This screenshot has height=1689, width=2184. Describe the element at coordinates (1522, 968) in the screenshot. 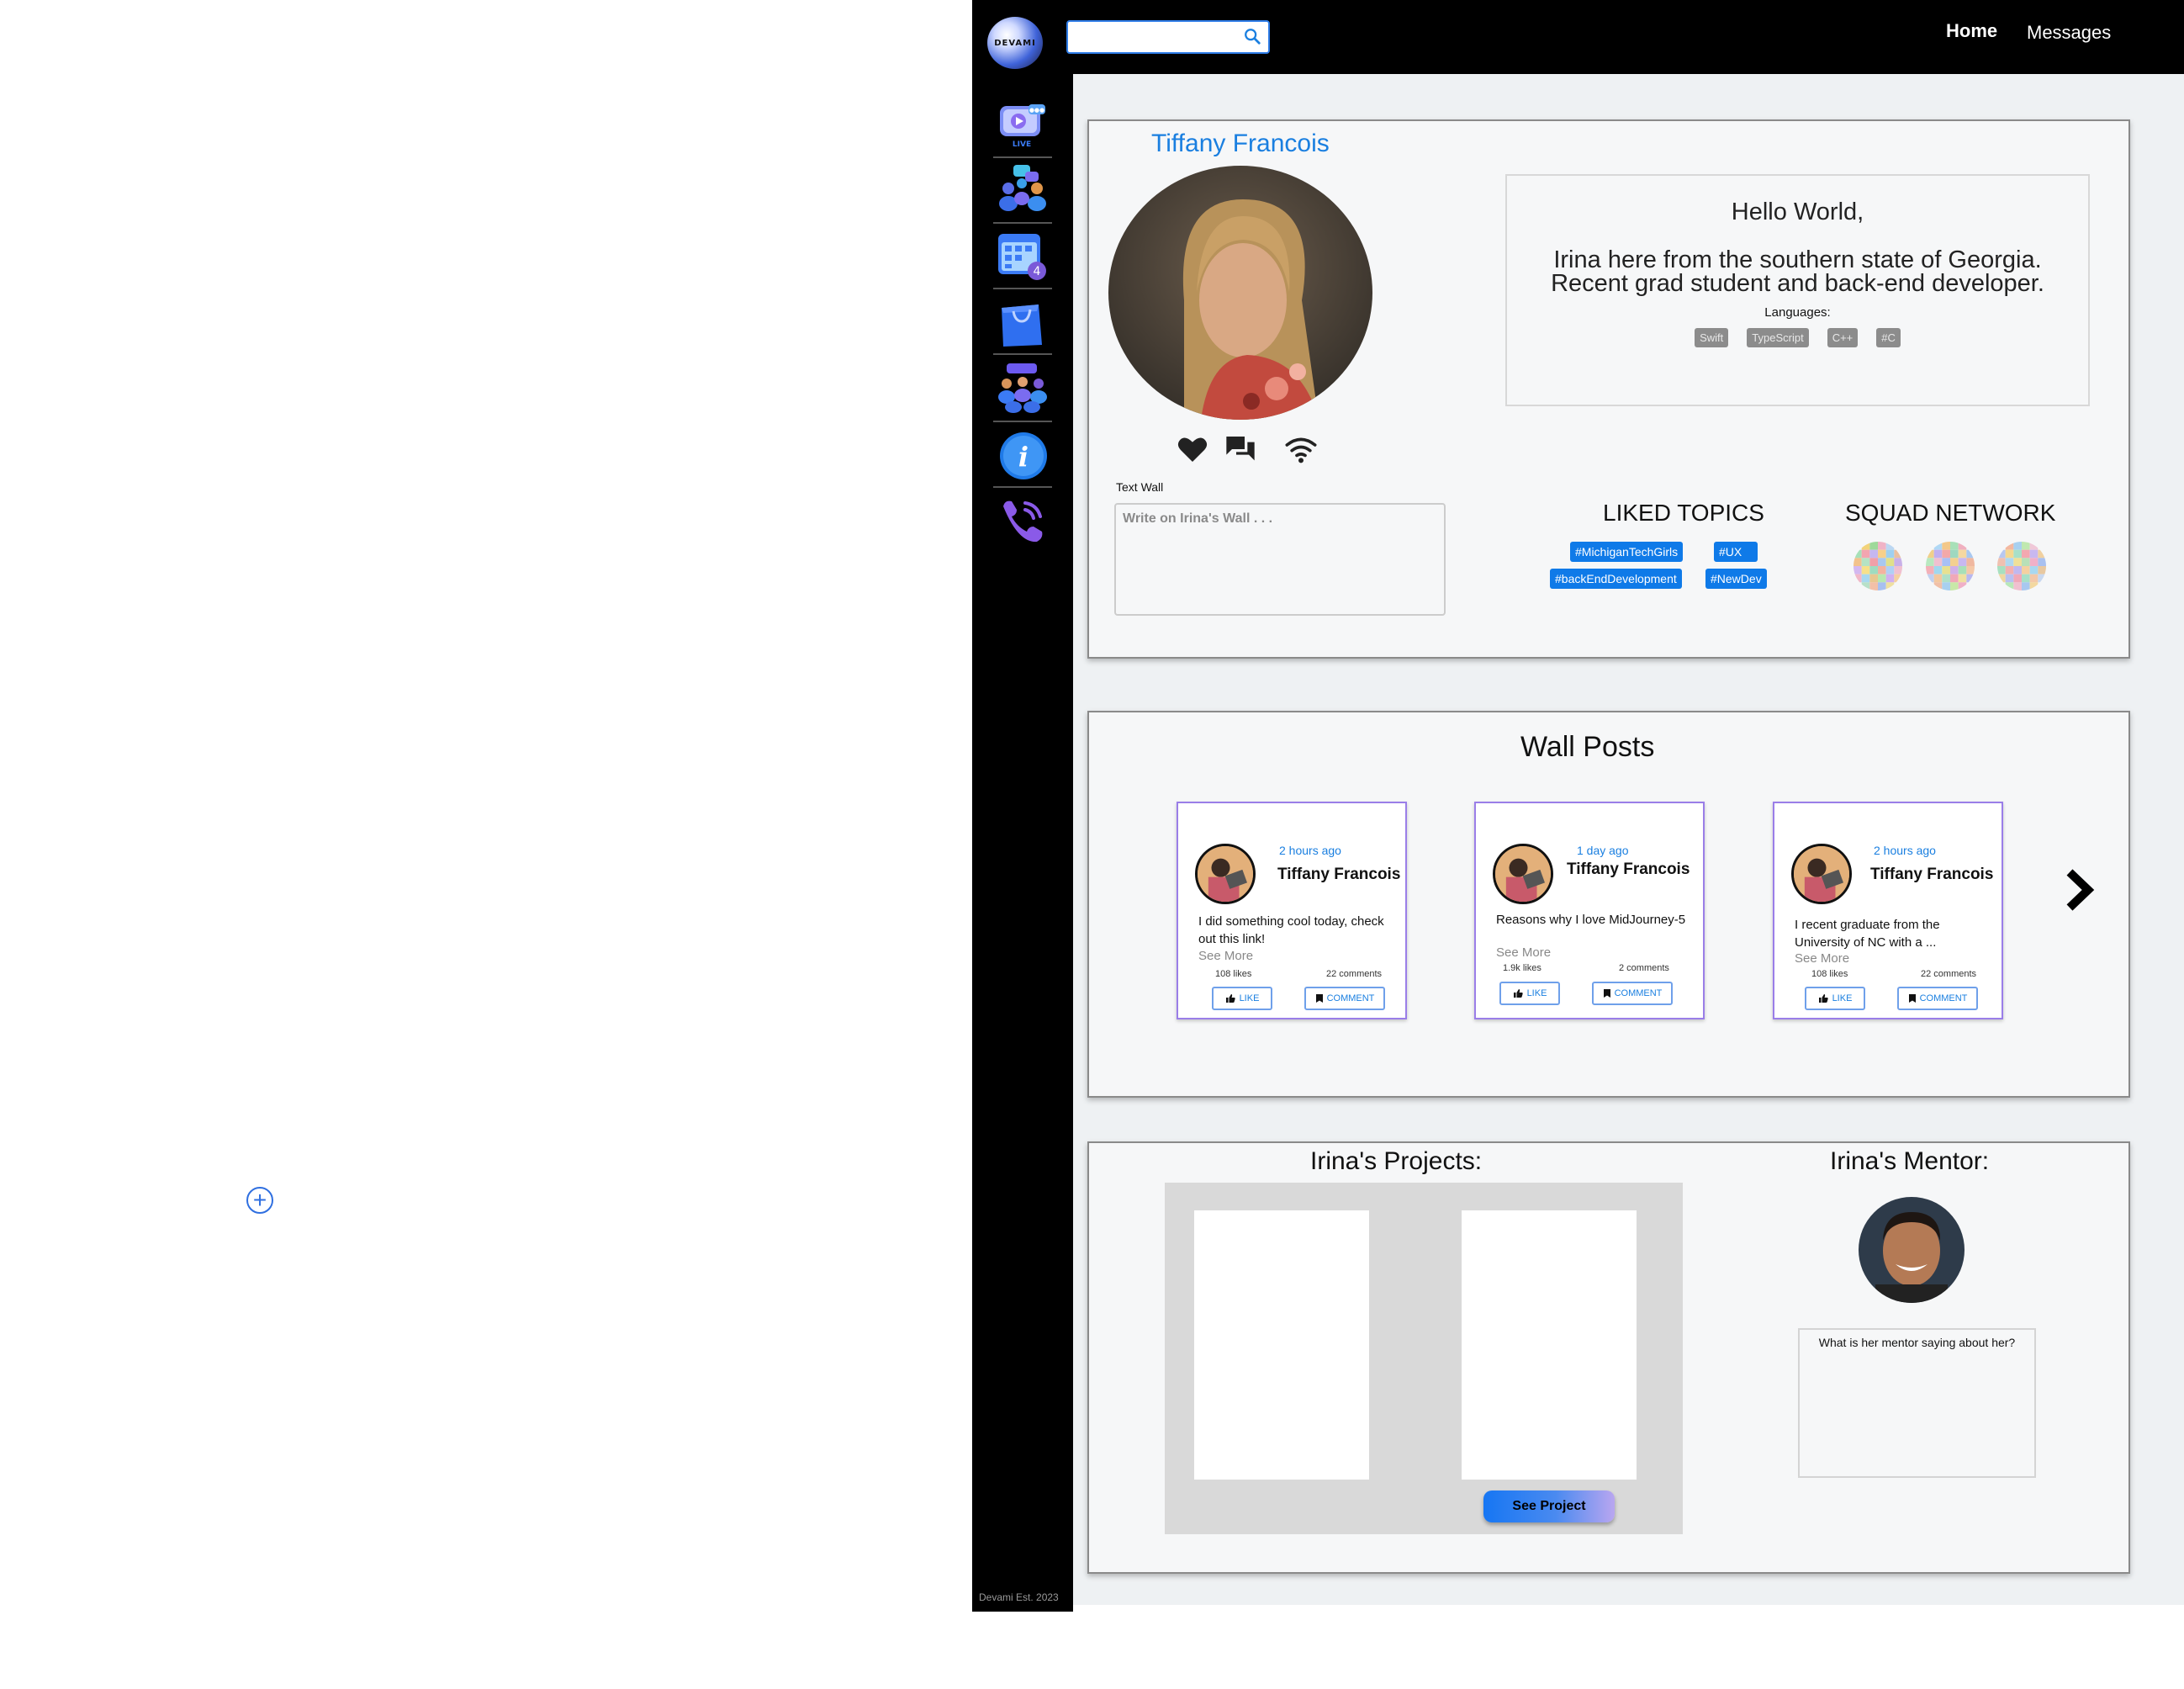

I see `post-likes: 1.9k likes` at that location.